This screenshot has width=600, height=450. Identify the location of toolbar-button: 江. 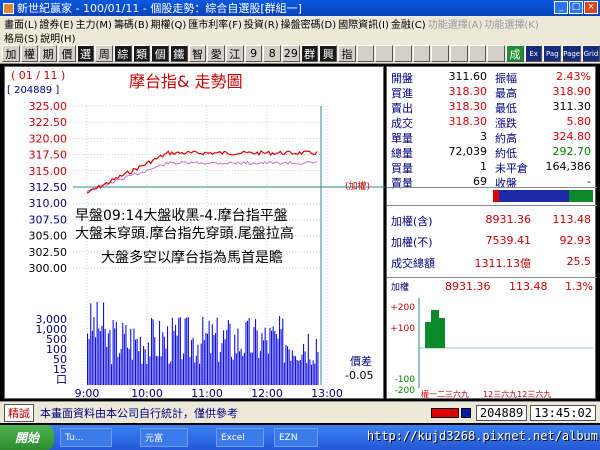
(235, 53).